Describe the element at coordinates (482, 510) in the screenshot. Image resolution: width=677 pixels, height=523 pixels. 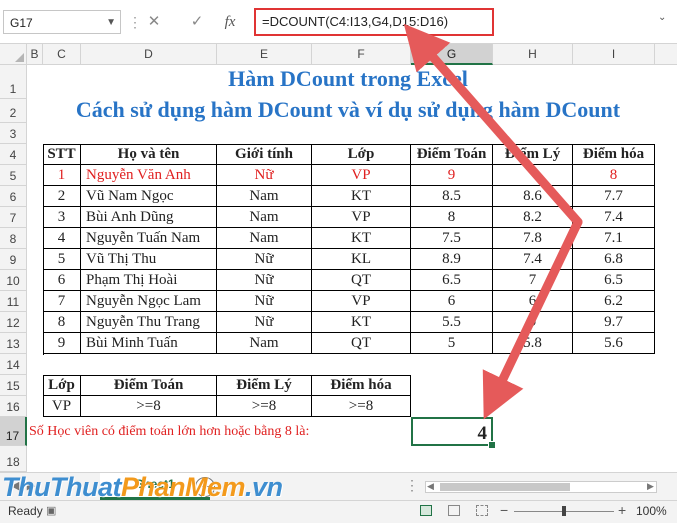
I see `page-break-view-icon` at that location.